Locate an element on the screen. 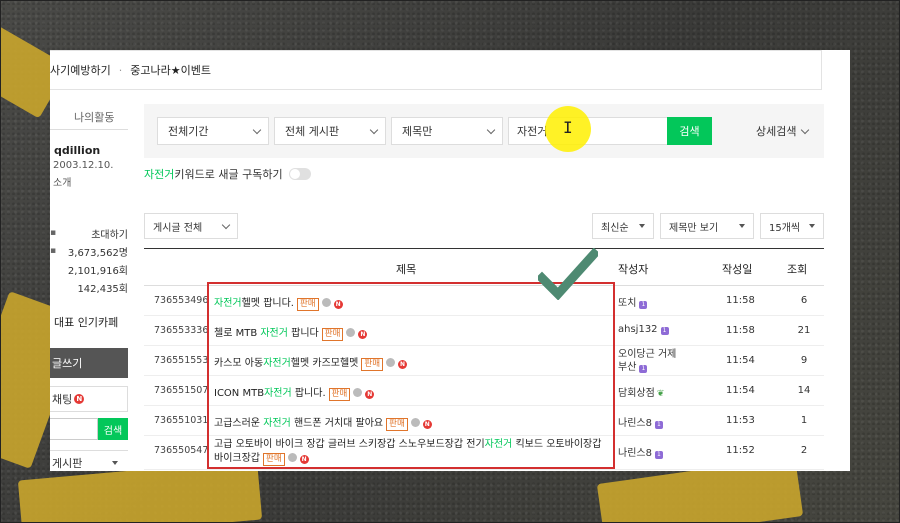 The height and width of the screenshot is (523, 900). stat-row: ▪ 3,673,562명 is located at coordinates (89, 251).